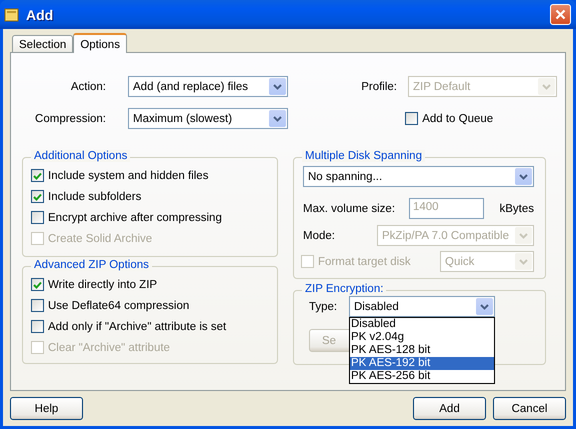 This screenshot has height=429, width=576. What do you see at coordinates (43, 43) in the screenshot?
I see `tab: Selection` at bounding box center [43, 43].